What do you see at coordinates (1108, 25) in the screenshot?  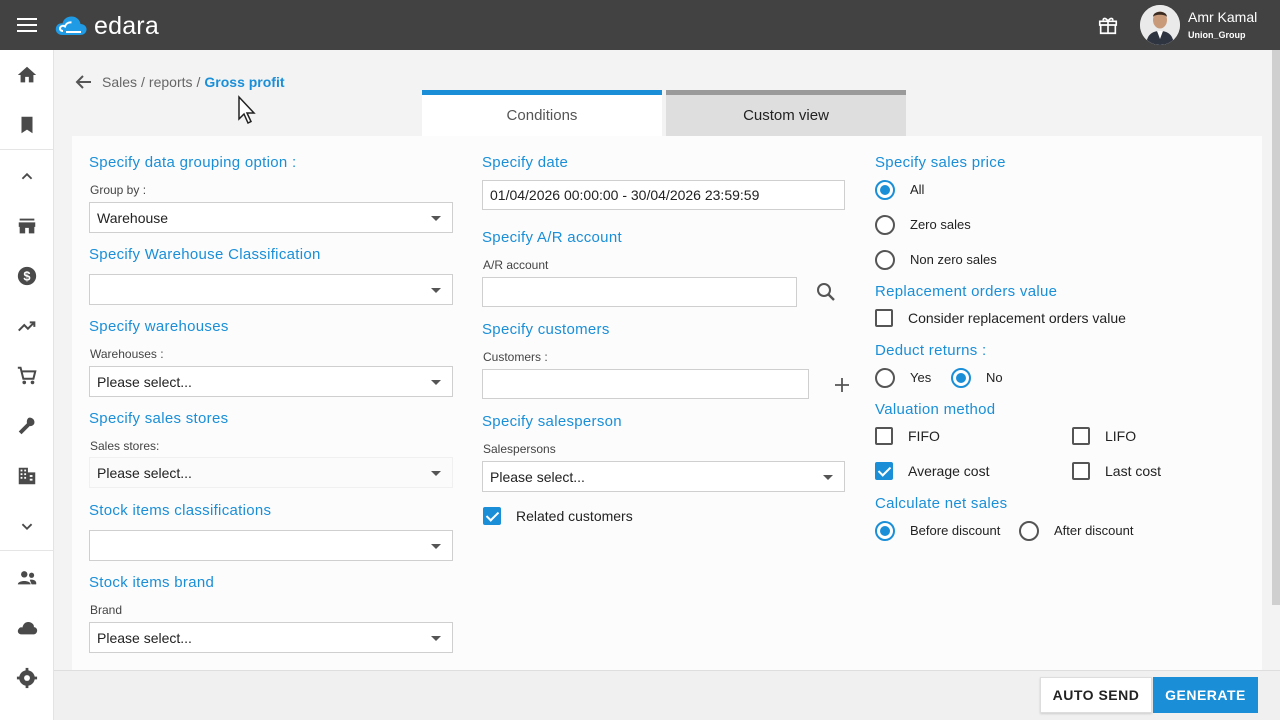 I see `gift-icon` at bounding box center [1108, 25].